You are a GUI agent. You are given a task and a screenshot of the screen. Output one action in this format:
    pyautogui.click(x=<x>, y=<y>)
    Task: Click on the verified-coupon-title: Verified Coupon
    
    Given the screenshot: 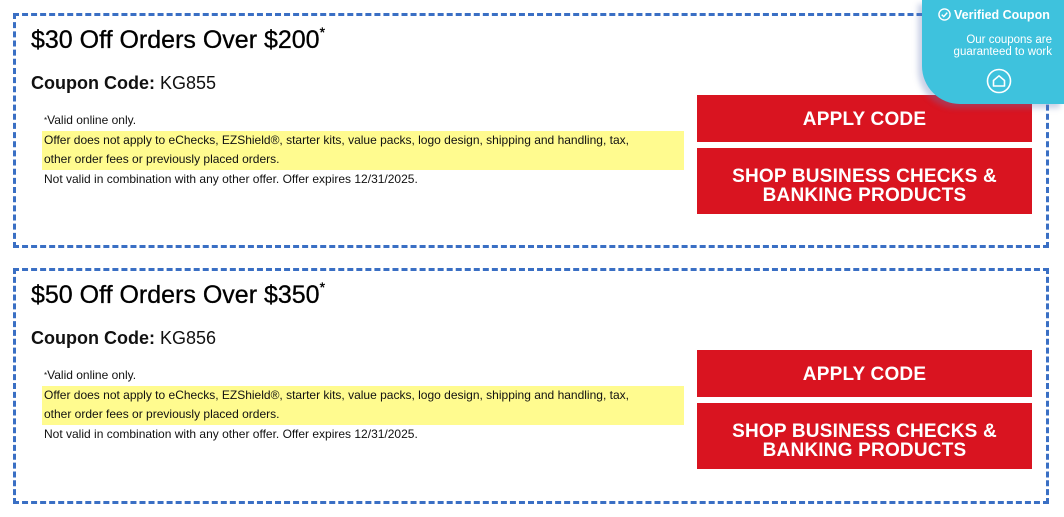 What is the action you would take?
    pyautogui.click(x=994, y=15)
    